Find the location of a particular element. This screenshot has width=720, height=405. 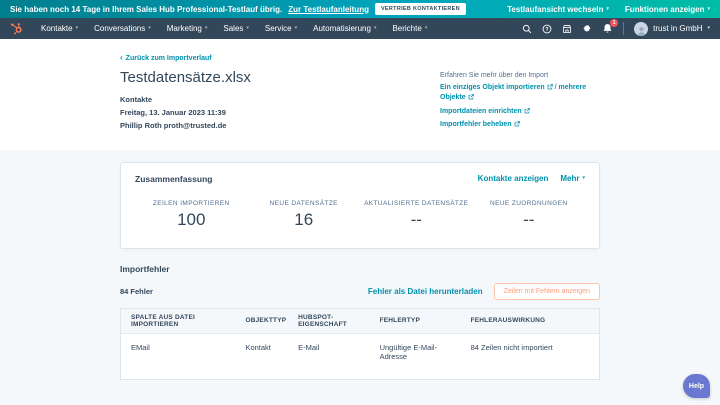

nav-item-label: Berichte is located at coordinates (407, 28).